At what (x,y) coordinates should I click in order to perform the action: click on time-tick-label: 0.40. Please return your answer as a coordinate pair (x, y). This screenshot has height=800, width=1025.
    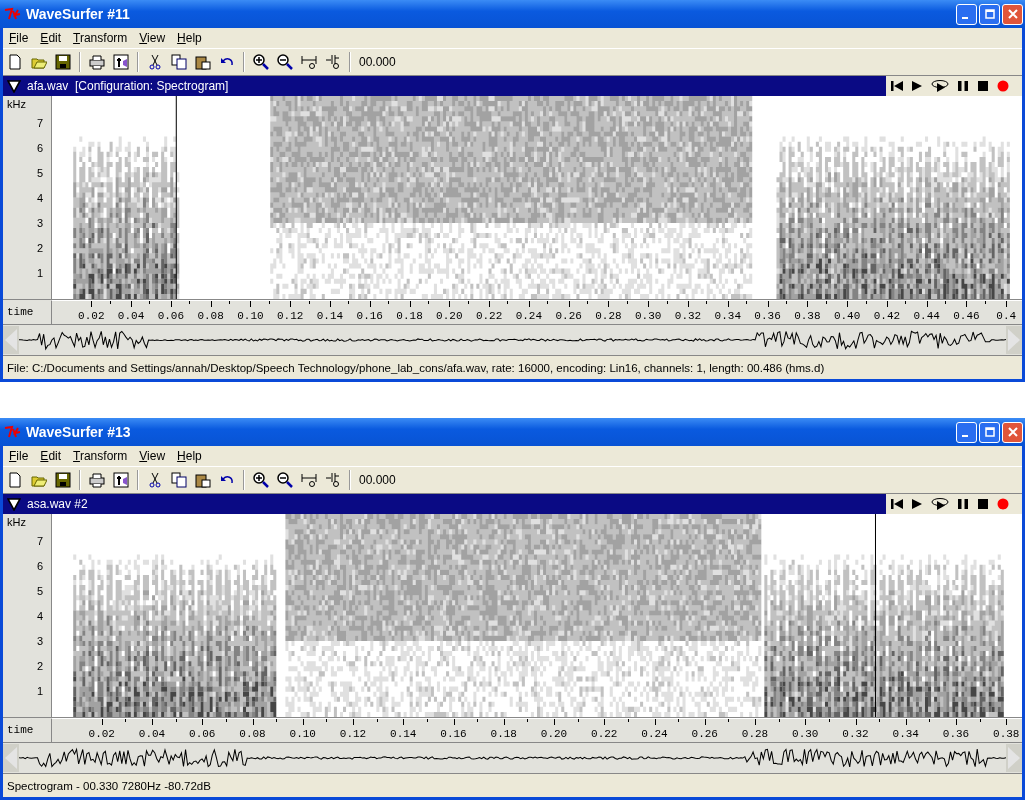
    Looking at the image, I should click on (847, 312).